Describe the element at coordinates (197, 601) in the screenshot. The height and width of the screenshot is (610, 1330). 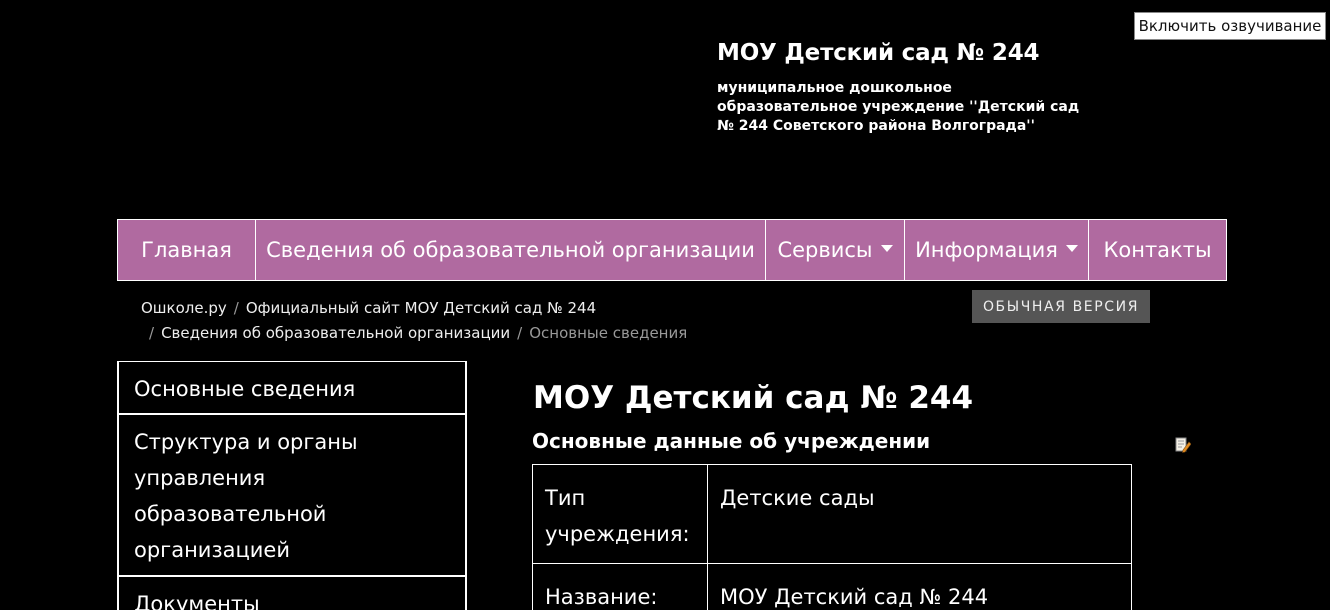
I see `side-menu-item-label: Документы` at that location.